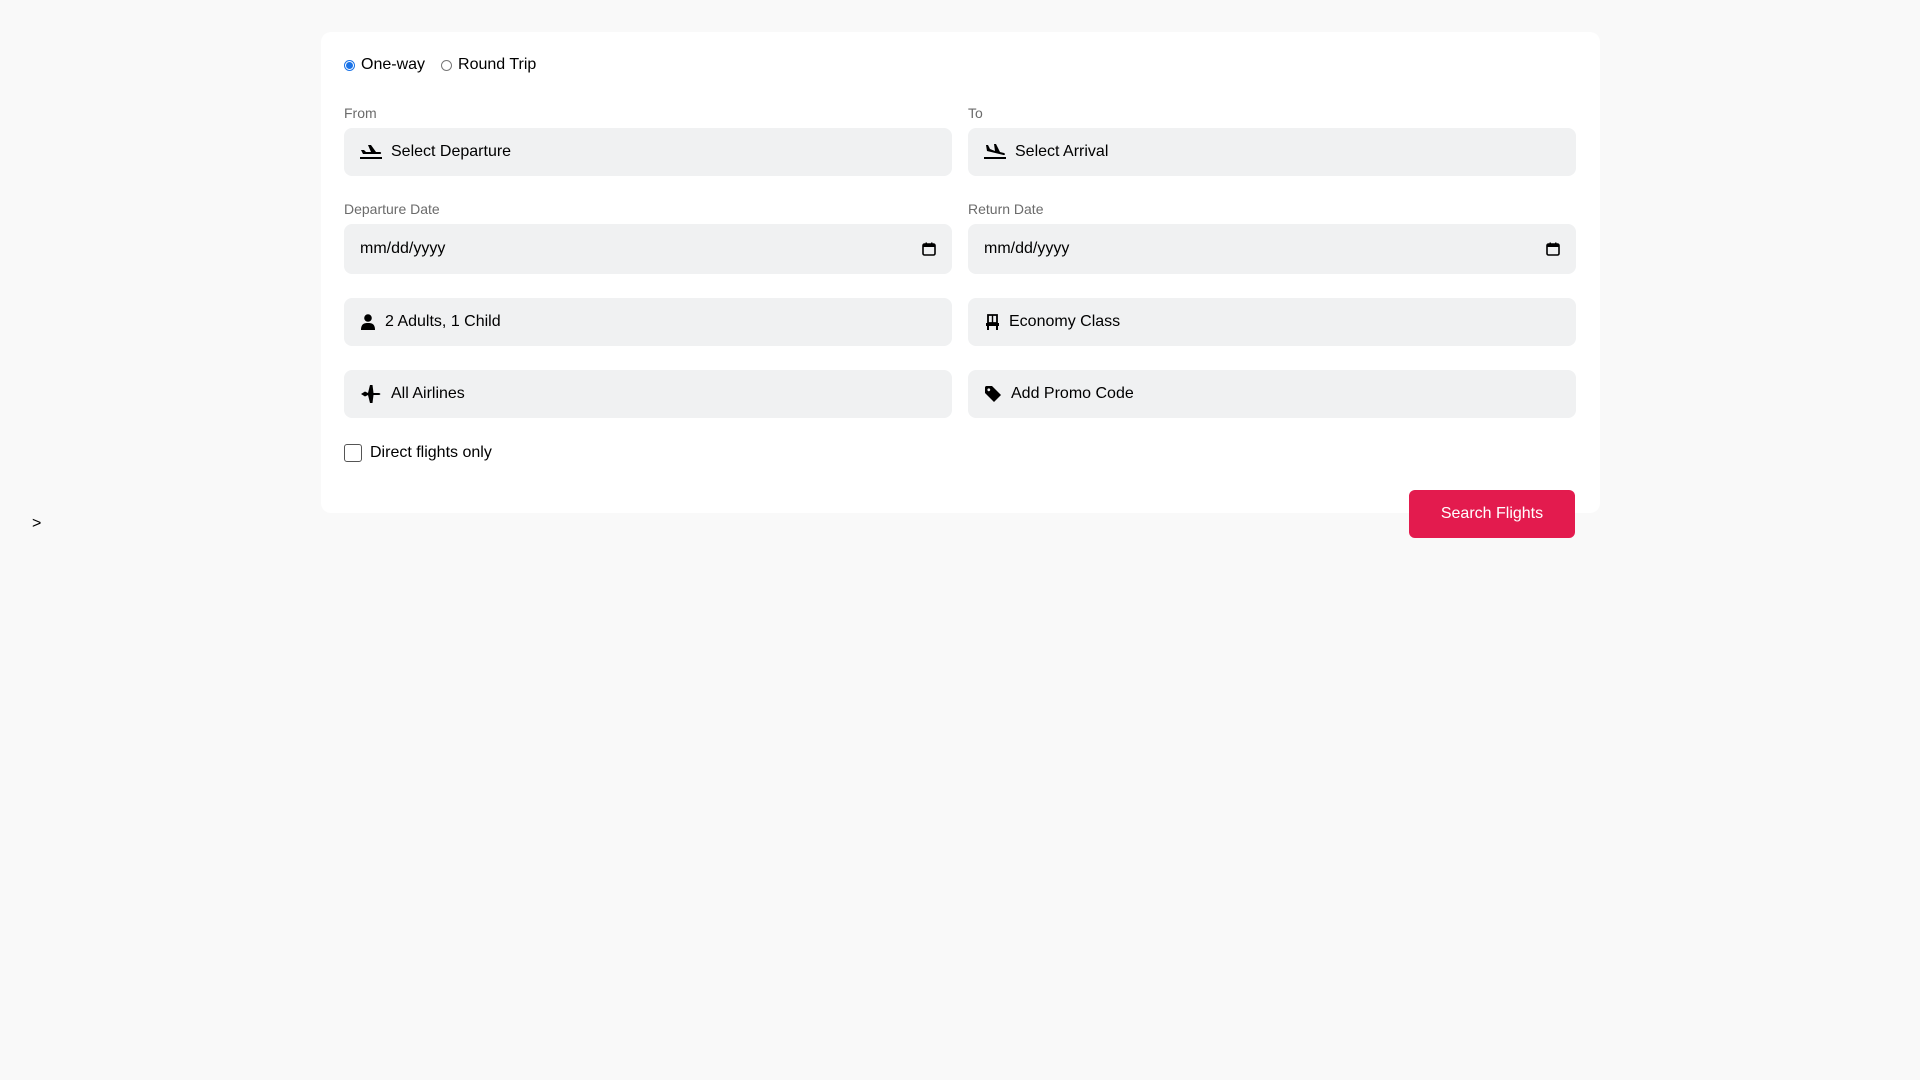  What do you see at coordinates (428, 393) in the screenshot?
I see `airlines-value: All Airlines` at bounding box center [428, 393].